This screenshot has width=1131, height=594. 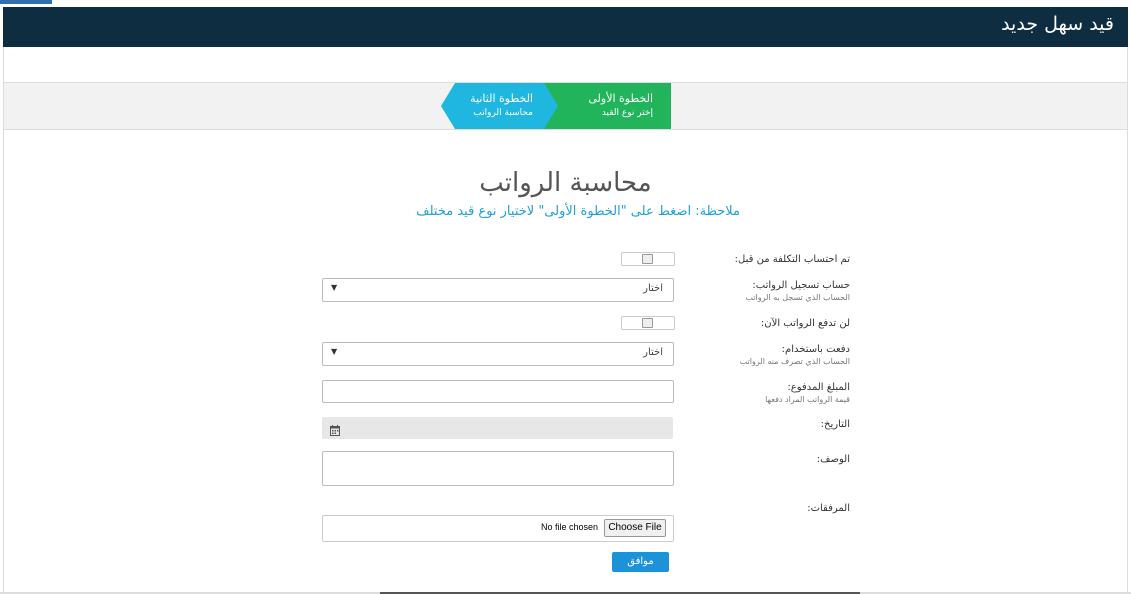 I want to click on paid-using-value: اختار, so click(x=653, y=352).